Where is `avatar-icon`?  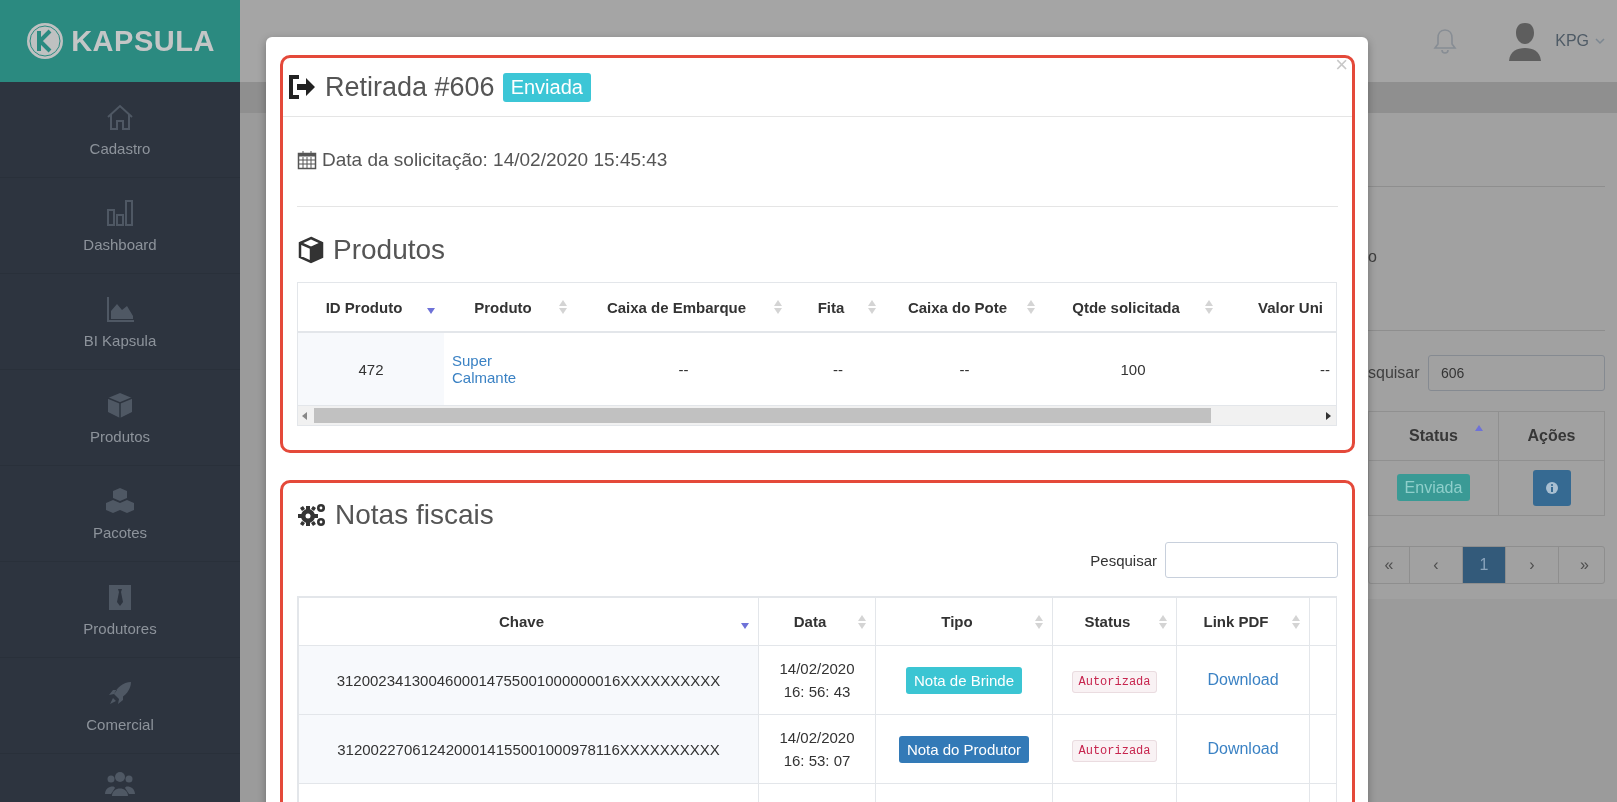 avatar-icon is located at coordinates (1525, 41).